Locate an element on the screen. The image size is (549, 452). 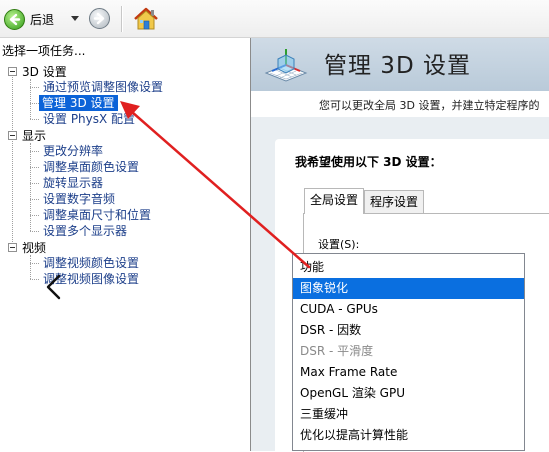
back-label: 后退 is located at coordinates (42, 19).